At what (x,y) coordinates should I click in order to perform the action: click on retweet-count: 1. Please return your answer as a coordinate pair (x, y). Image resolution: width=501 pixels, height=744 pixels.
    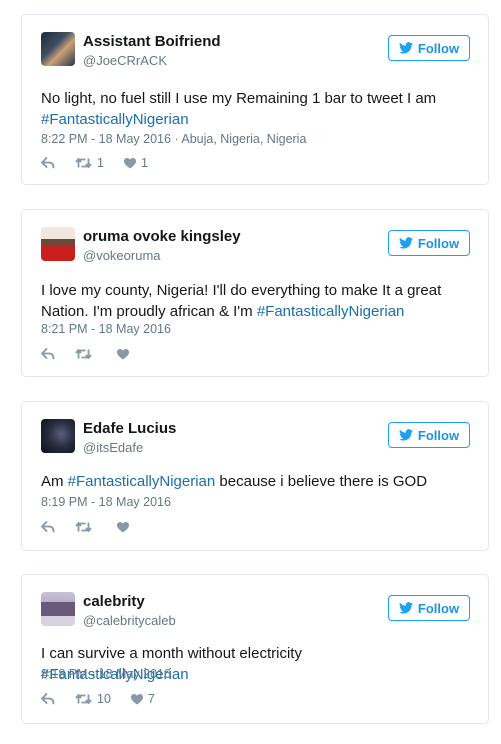
    Looking at the image, I should click on (100, 163).